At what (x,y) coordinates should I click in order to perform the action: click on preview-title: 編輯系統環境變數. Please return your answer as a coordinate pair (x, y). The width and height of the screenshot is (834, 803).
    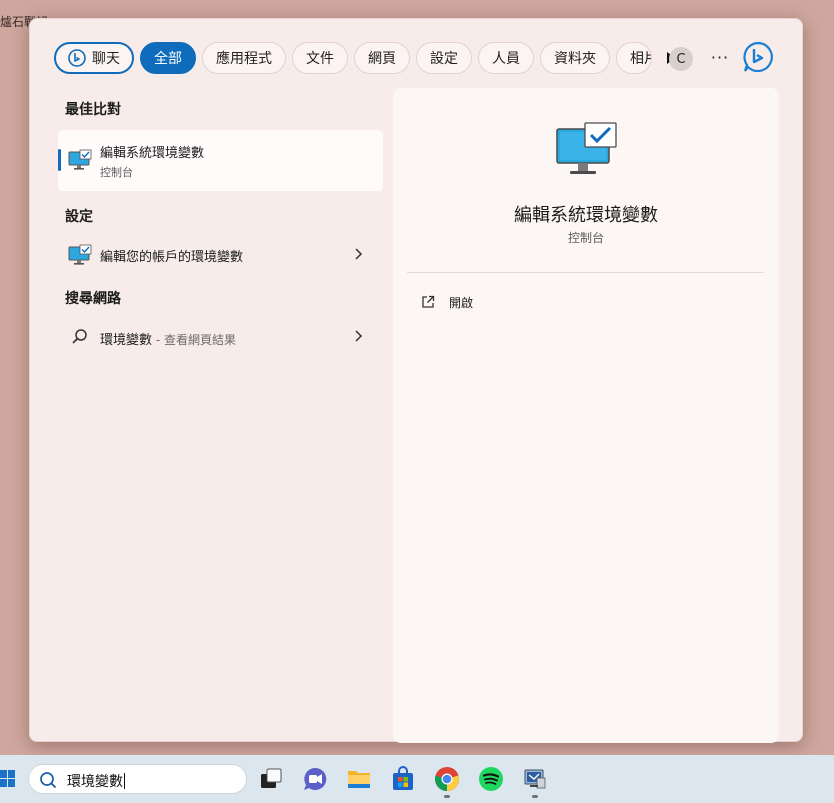
    Looking at the image, I should click on (586, 215).